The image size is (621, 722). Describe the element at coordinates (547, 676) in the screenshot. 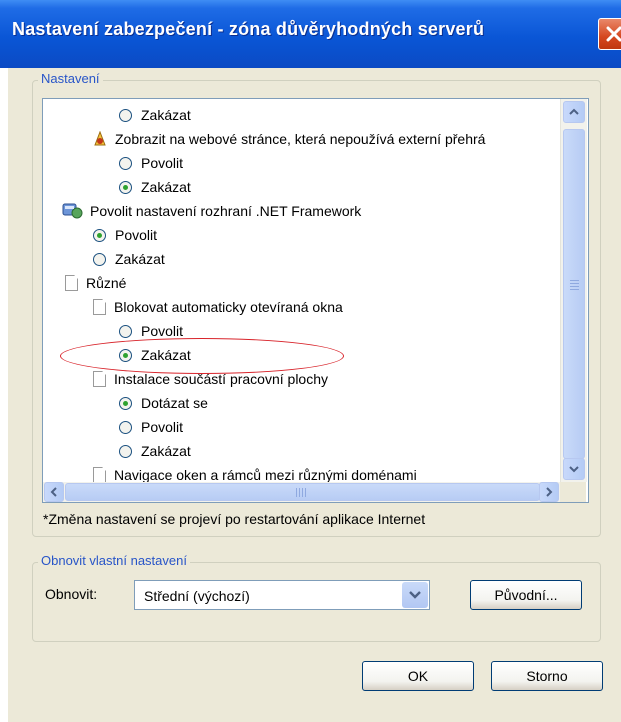

I see `cancel-button: Storno` at that location.